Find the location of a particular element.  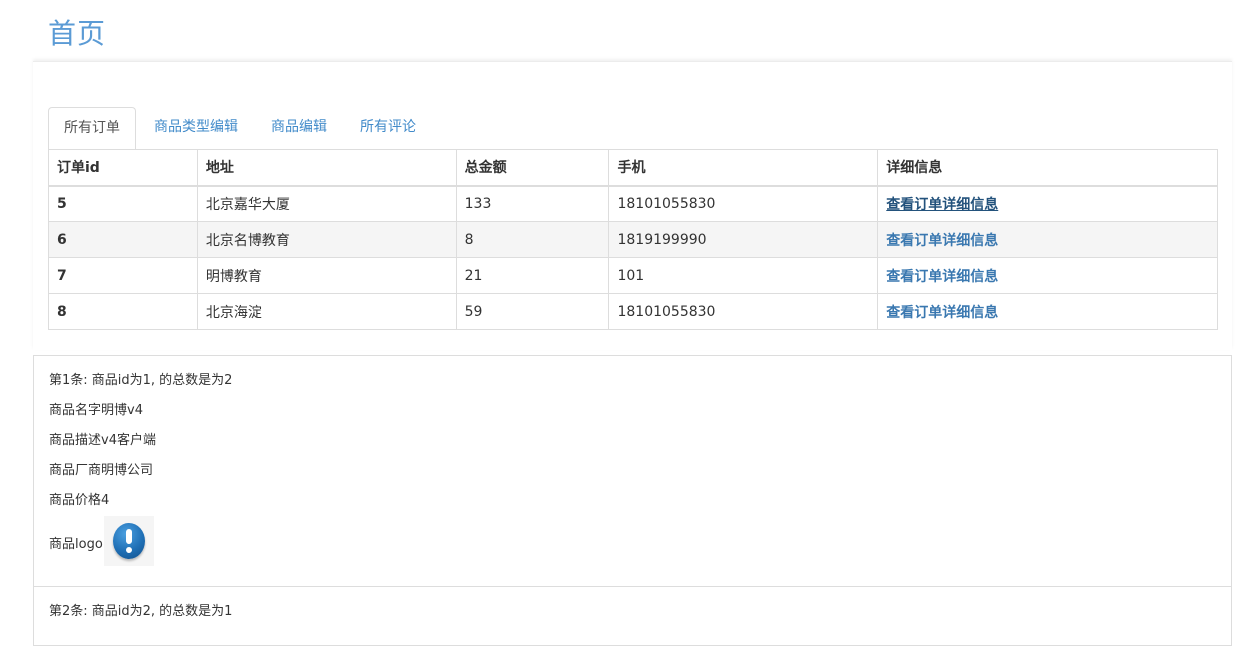

address-cell: 北京海淀 is located at coordinates (326, 311).